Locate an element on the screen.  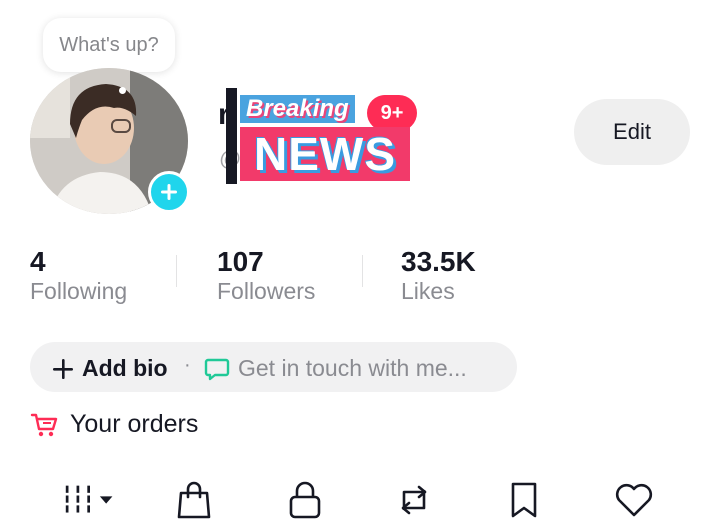
tab-reposts is located at coordinates (414, 500).